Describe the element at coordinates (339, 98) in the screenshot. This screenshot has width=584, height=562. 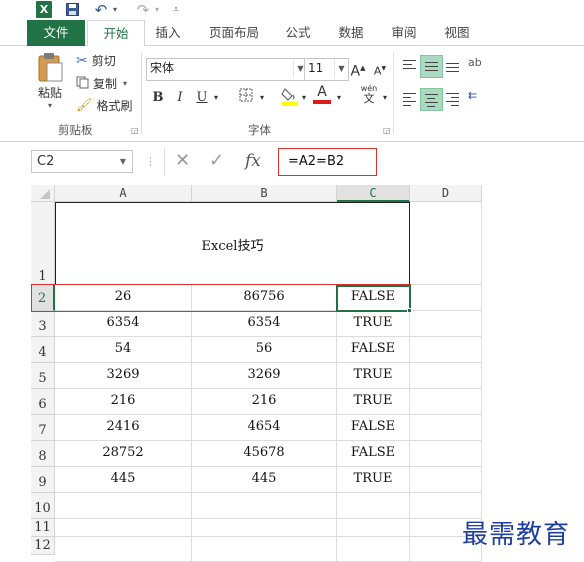
I see `font-color-dropdown-icon: ▾` at that location.